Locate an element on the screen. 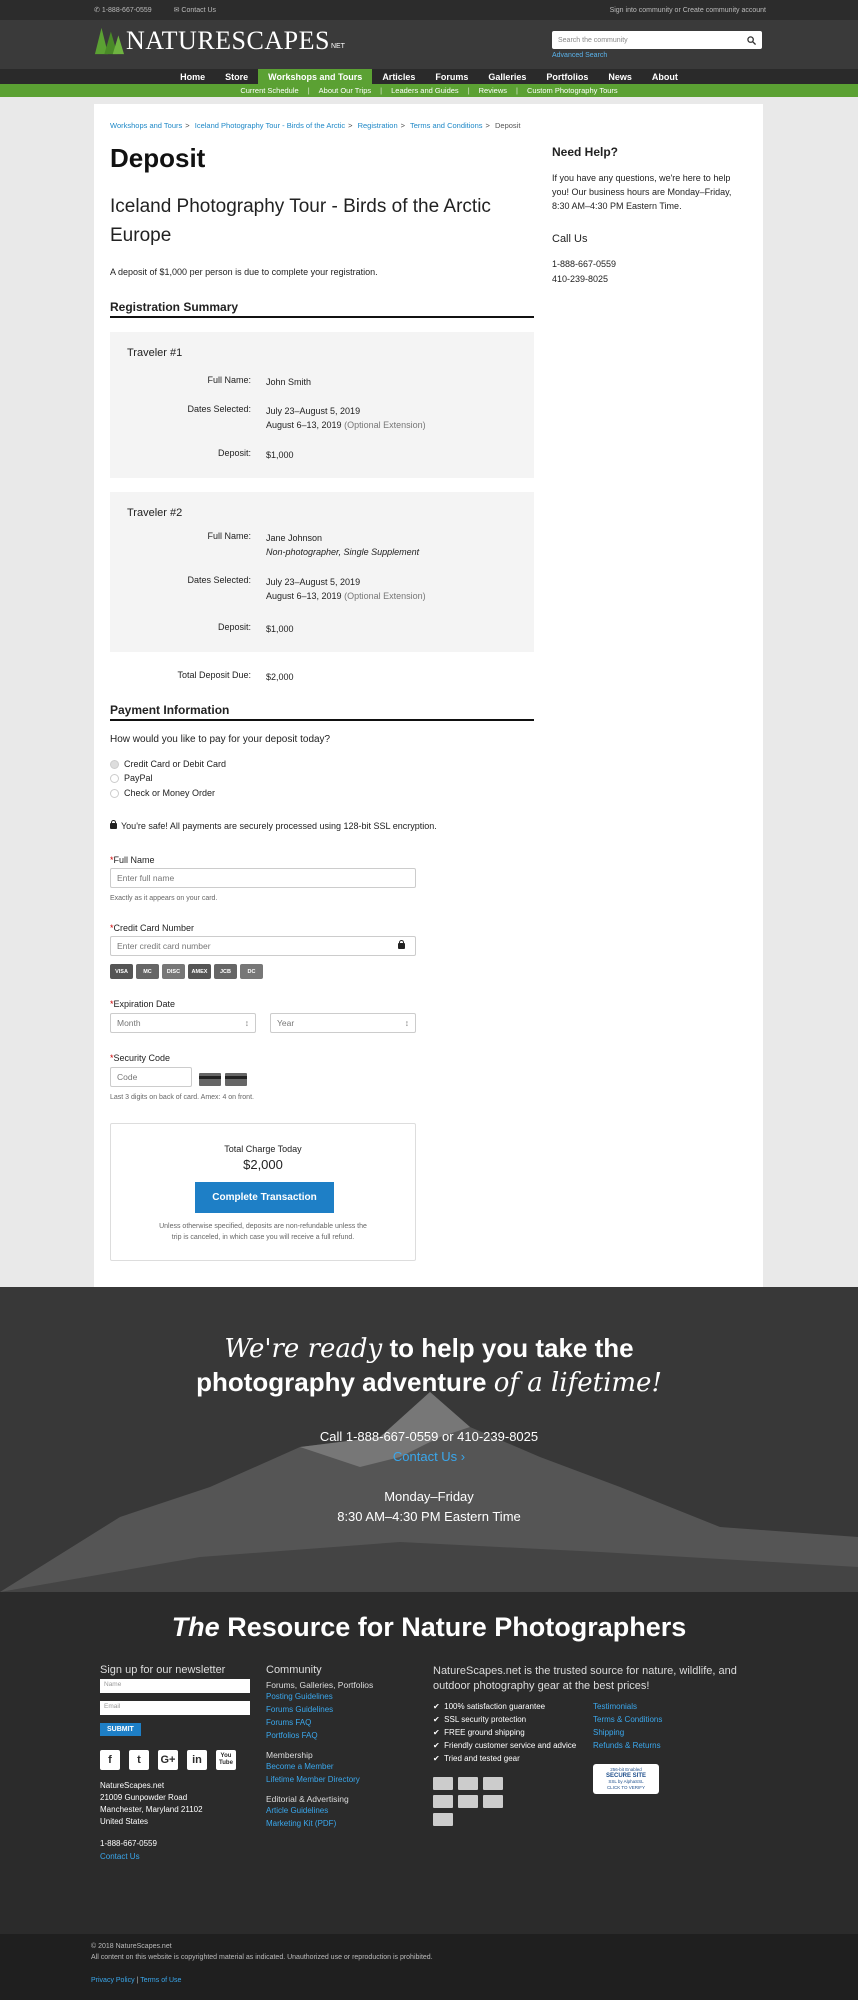  breadcrumb-registration: Registration is located at coordinates (378, 125).